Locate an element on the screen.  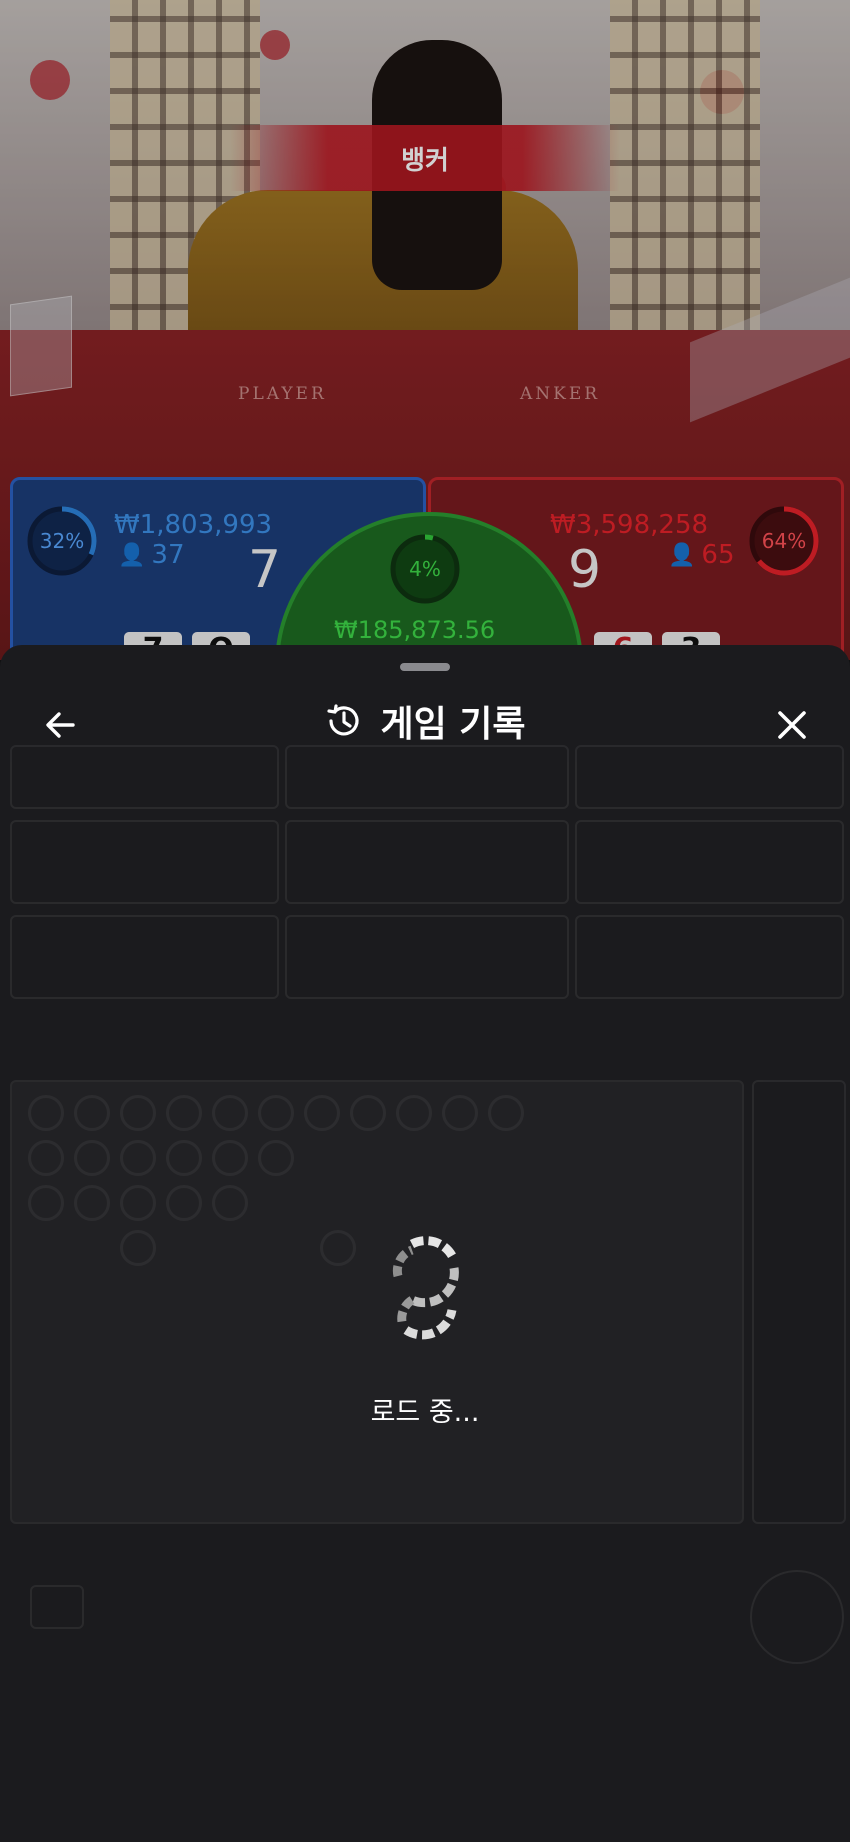
ghost-menu-button is located at coordinates (797, 1617).